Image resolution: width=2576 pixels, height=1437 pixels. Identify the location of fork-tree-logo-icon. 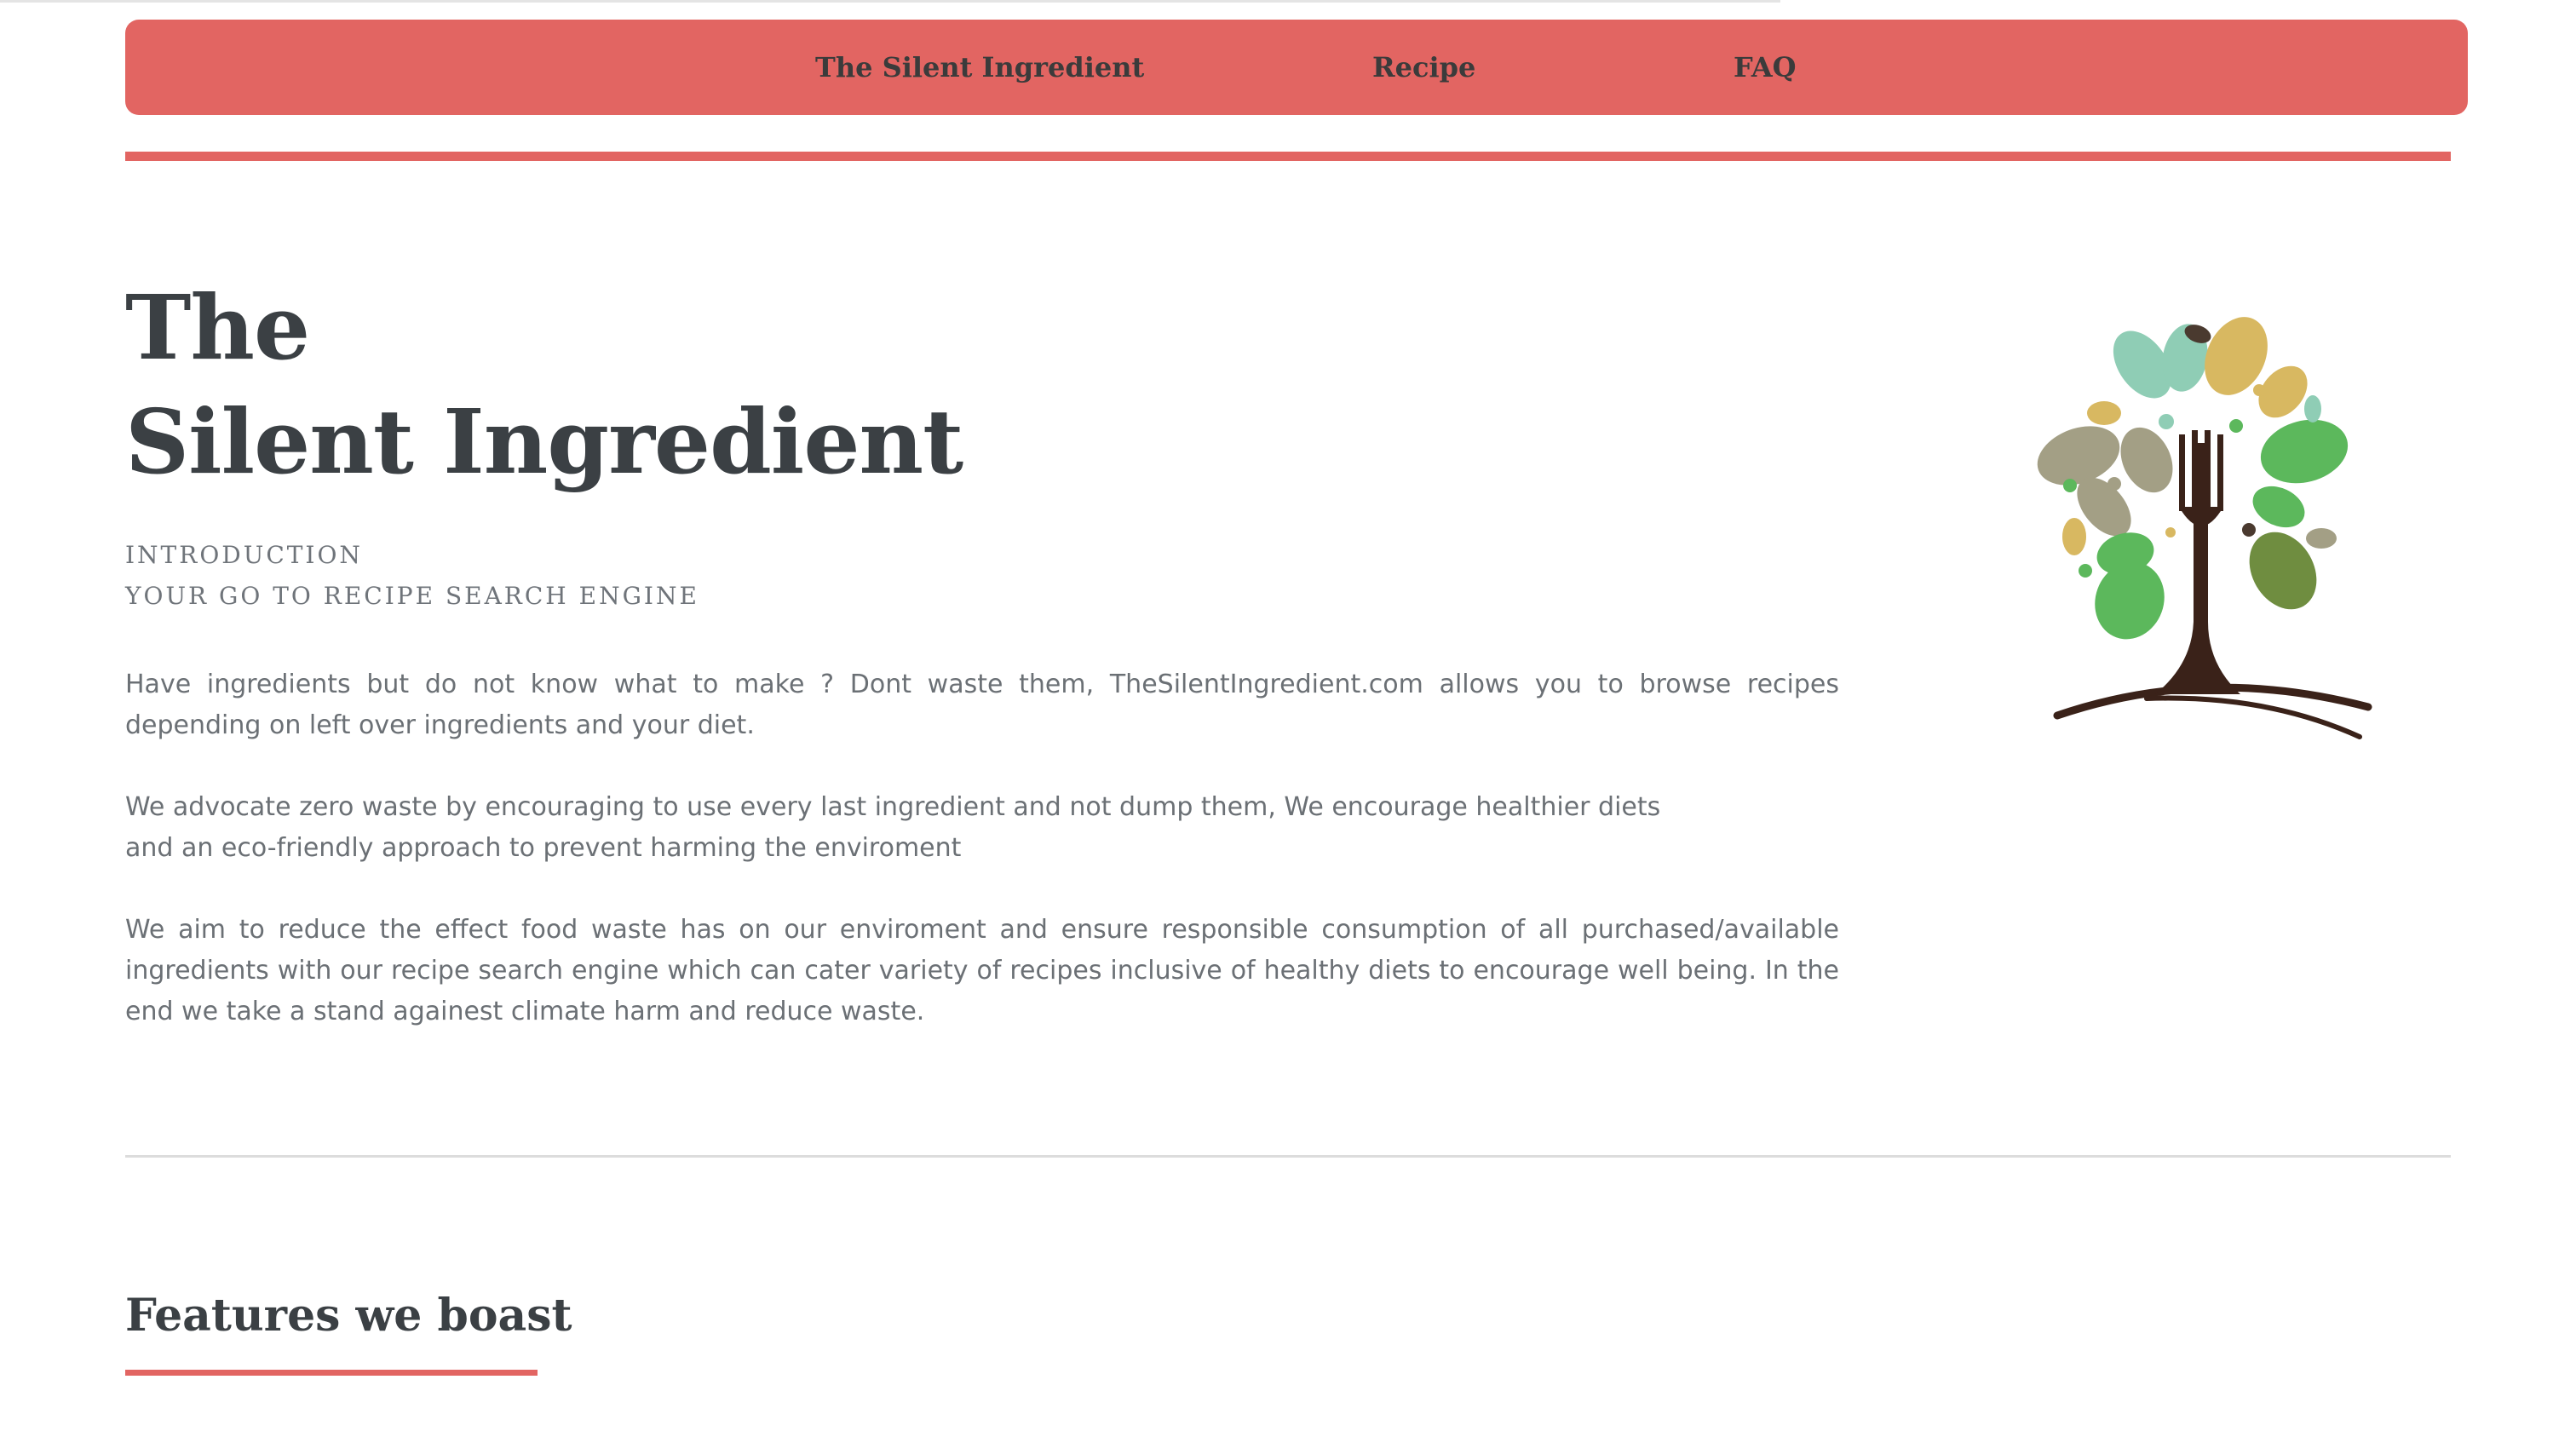
(2205, 528).